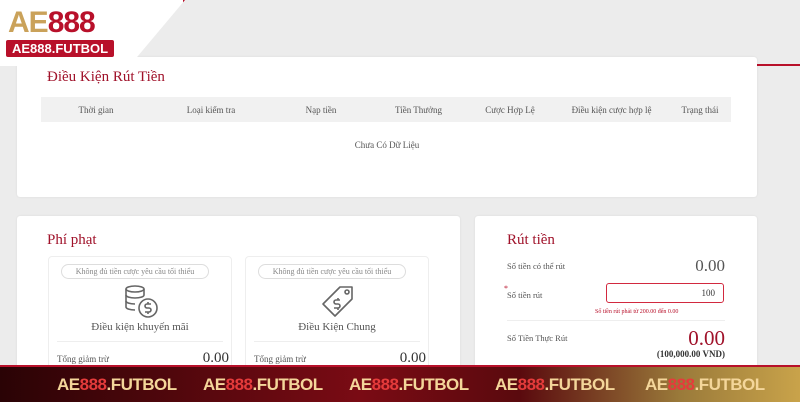  Describe the element at coordinates (418, 109) in the screenshot. I see `col-bonus: Tiền Thưởng` at that location.